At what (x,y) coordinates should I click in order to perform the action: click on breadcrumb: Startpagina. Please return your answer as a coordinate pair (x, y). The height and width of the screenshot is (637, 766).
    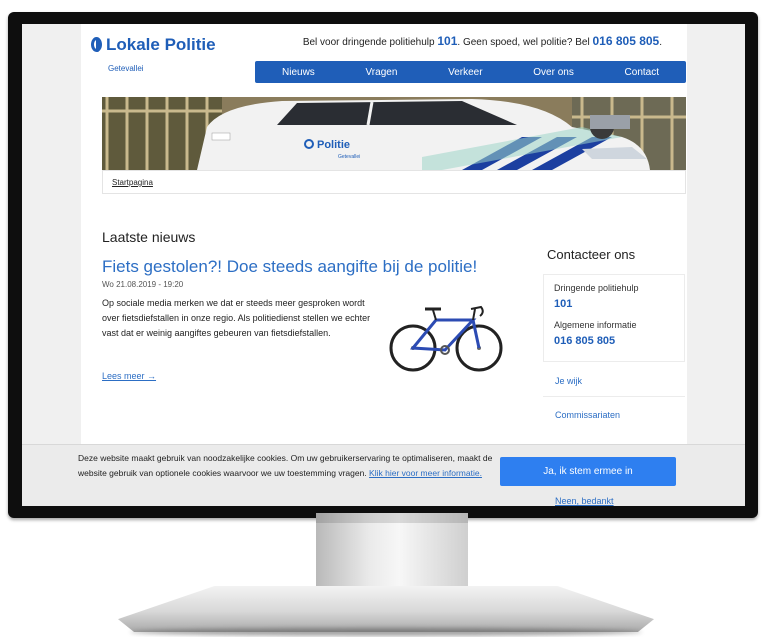
    Looking at the image, I should click on (394, 182).